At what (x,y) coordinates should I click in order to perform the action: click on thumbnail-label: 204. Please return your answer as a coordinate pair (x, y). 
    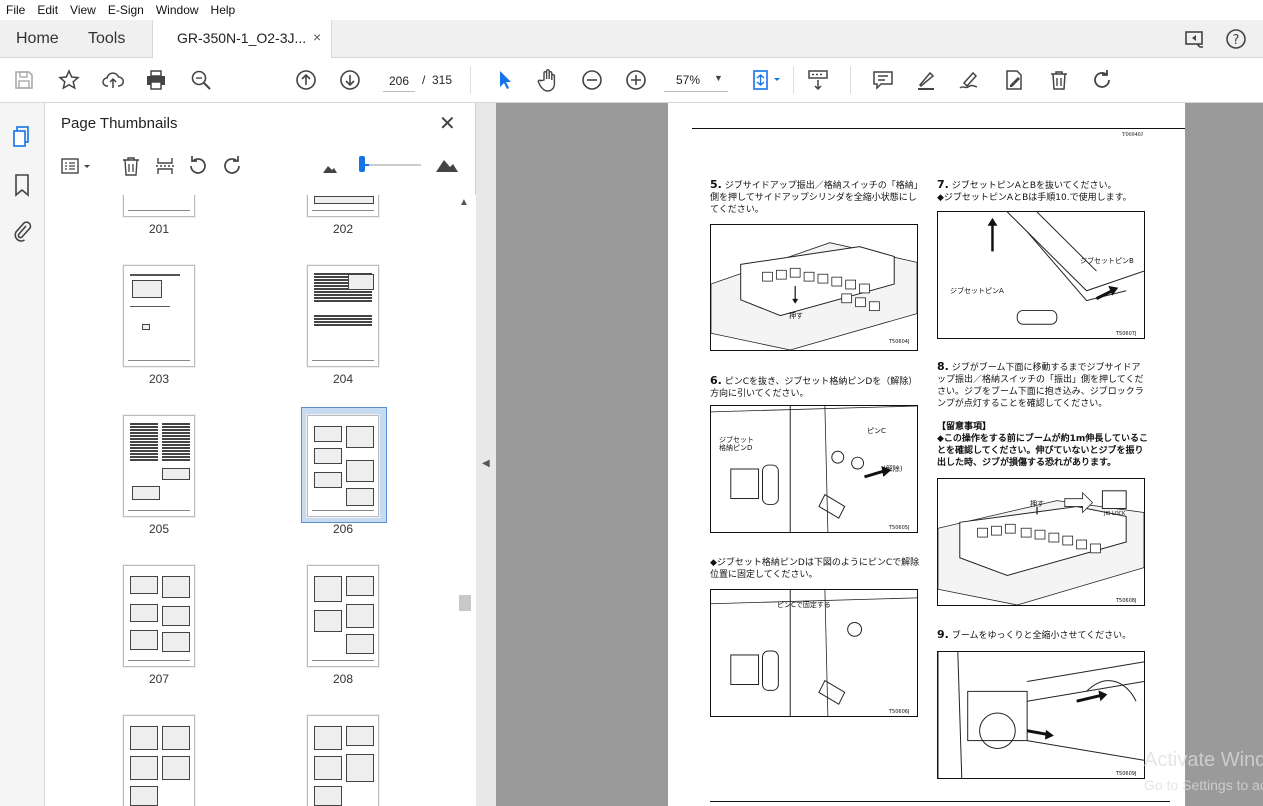
    Looking at the image, I should click on (343, 379).